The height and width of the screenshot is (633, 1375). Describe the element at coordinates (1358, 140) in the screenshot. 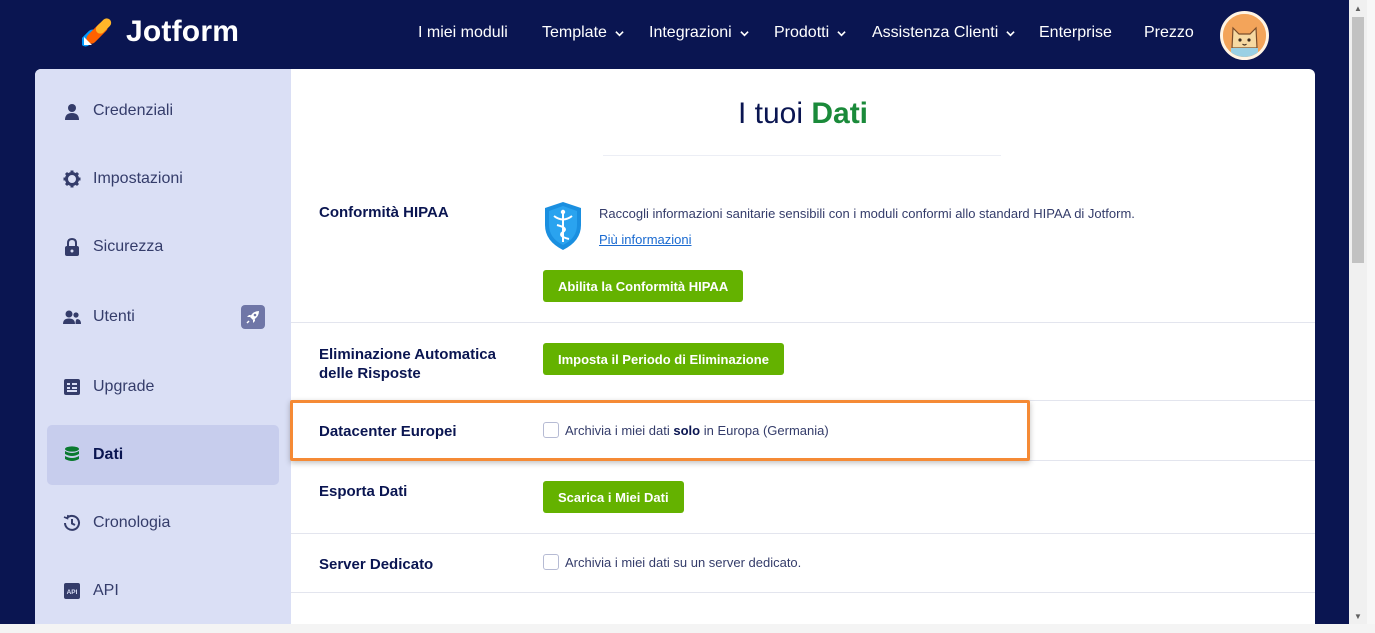

I see `scroll-thumb` at that location.